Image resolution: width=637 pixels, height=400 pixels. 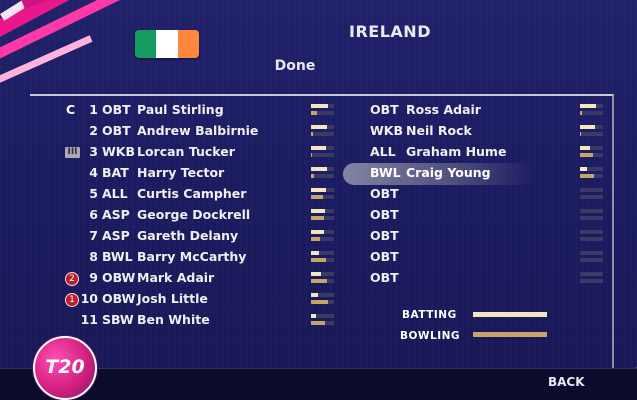 I want to click on player-name: Curtis Campher, so click(x=192, y=193).